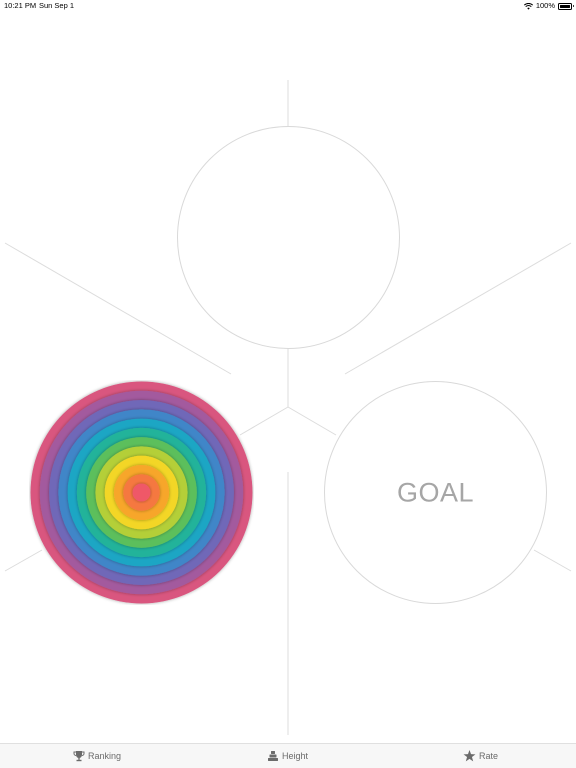 The height and width of the screenshot is (768, 576). I want to click on goal-label: GOAL, so click(435, 492).